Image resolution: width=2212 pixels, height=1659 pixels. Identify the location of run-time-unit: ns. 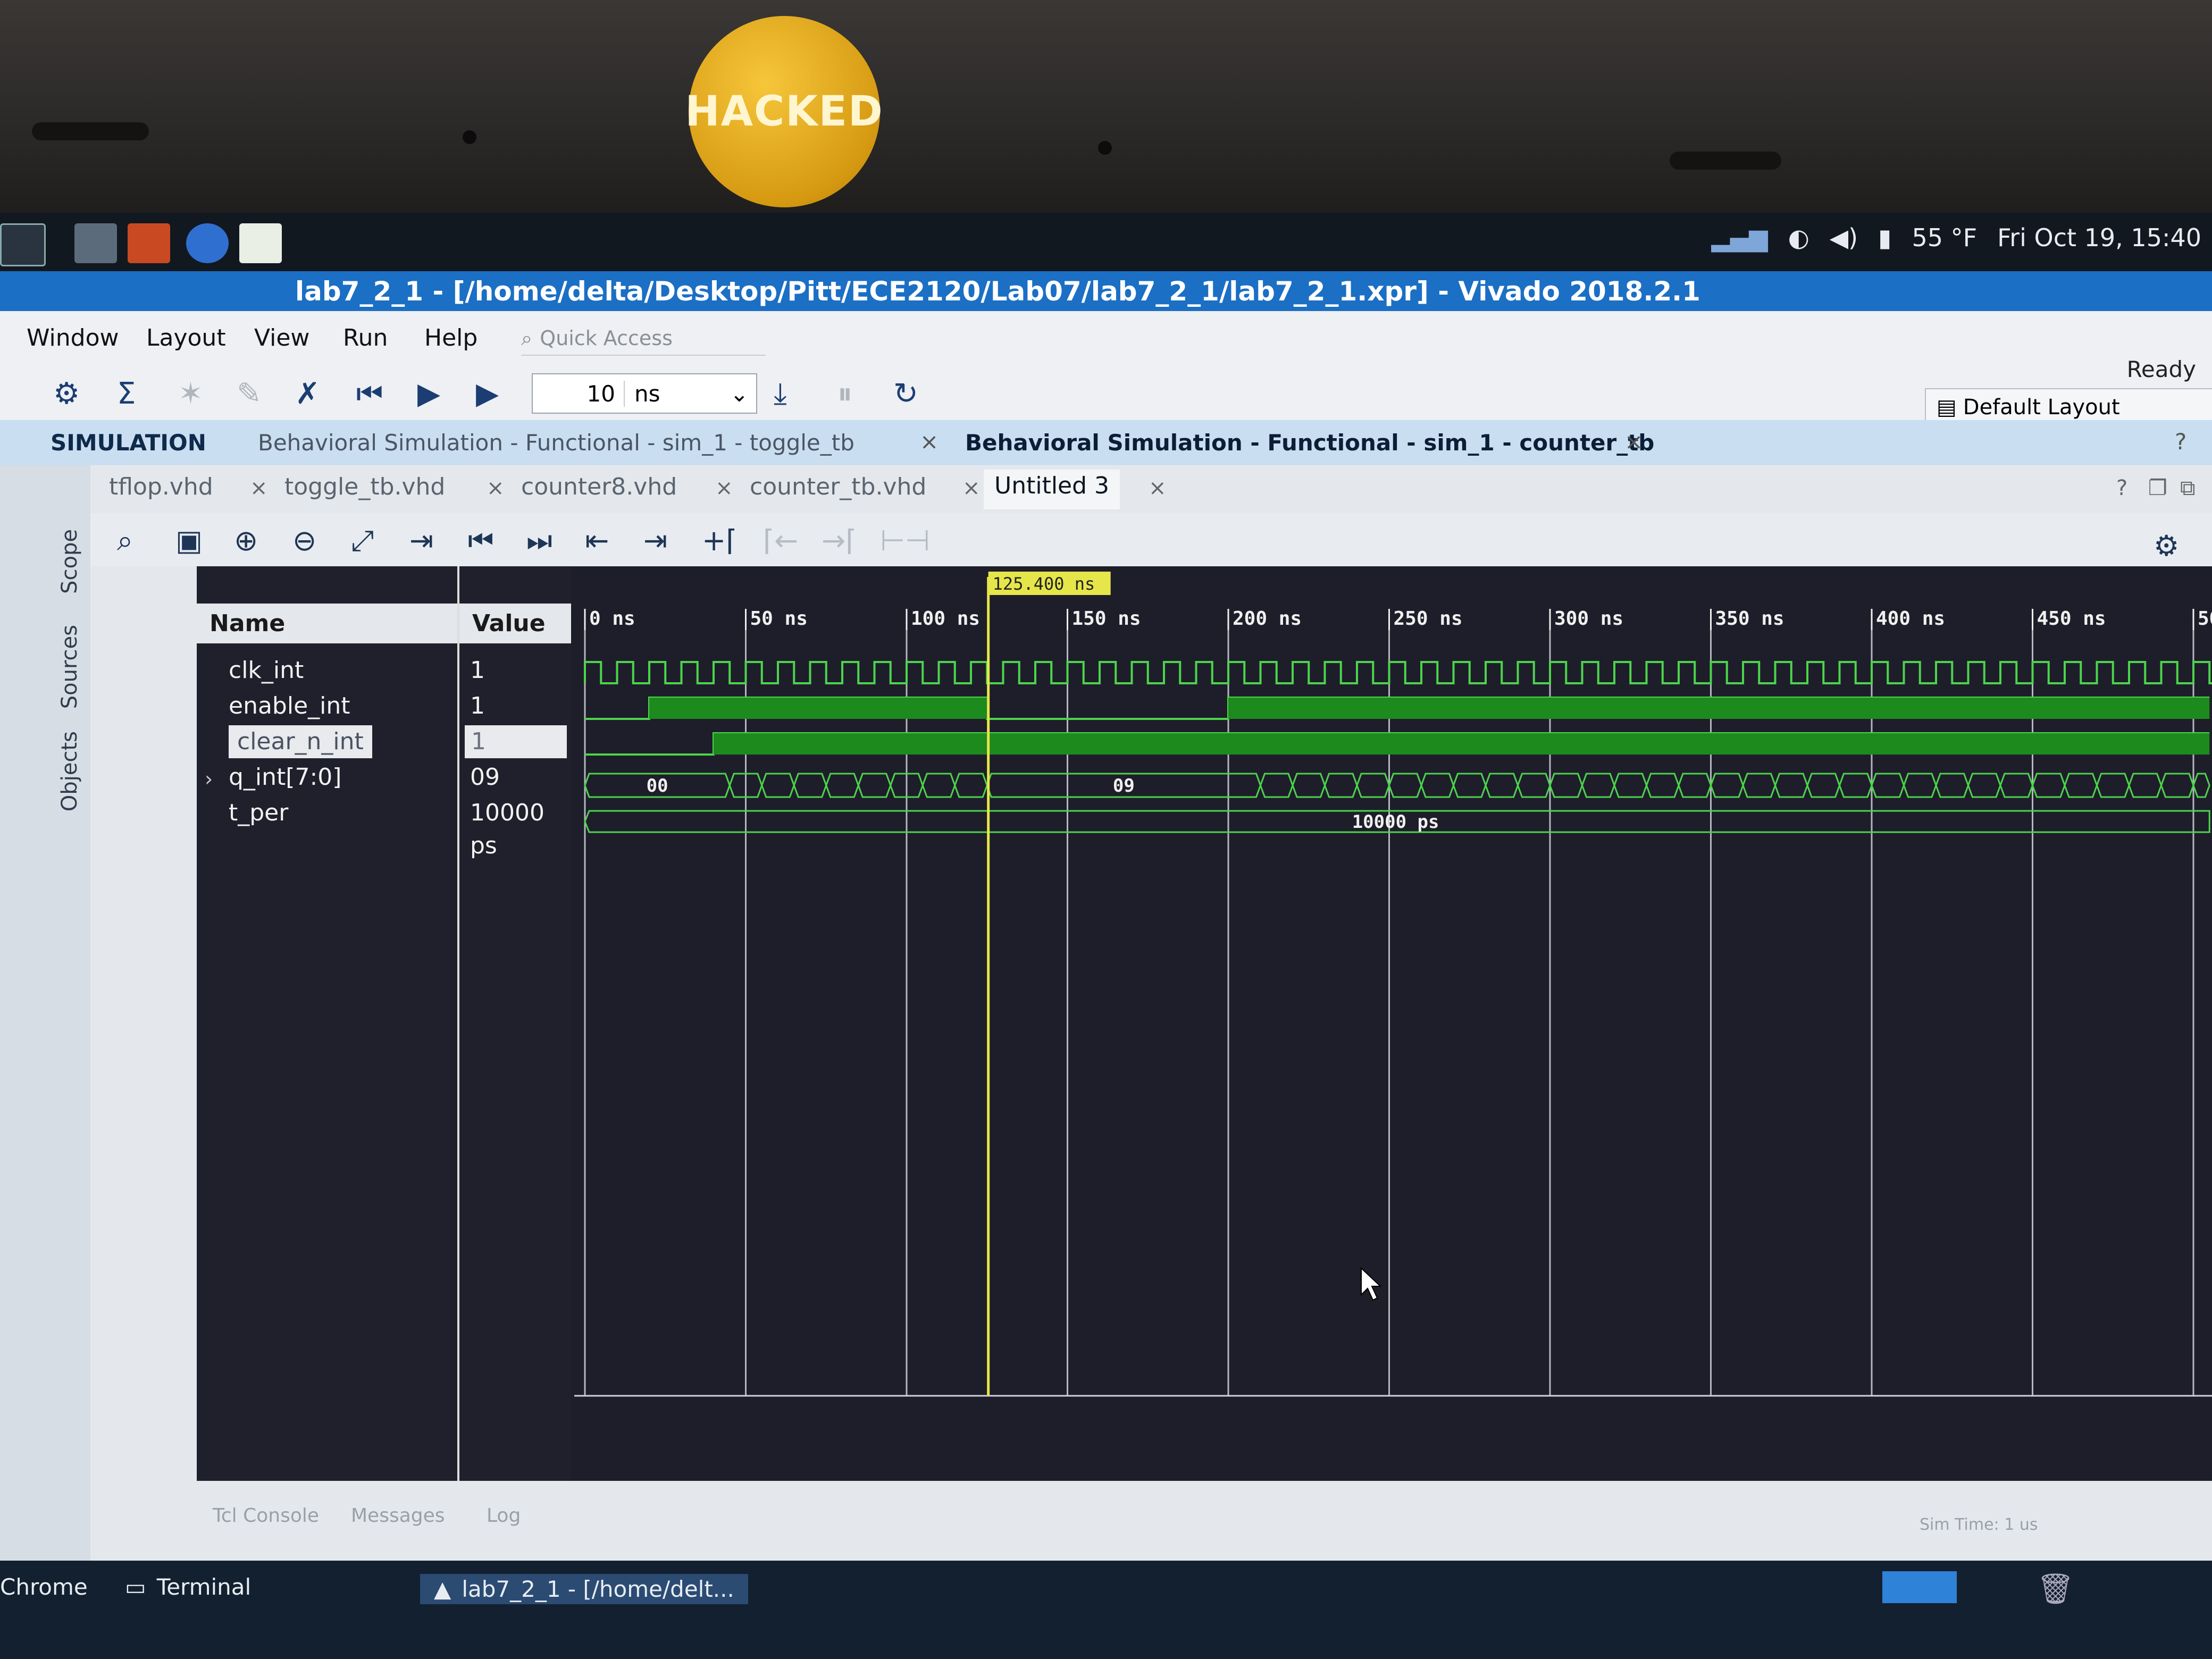
(677, 394).